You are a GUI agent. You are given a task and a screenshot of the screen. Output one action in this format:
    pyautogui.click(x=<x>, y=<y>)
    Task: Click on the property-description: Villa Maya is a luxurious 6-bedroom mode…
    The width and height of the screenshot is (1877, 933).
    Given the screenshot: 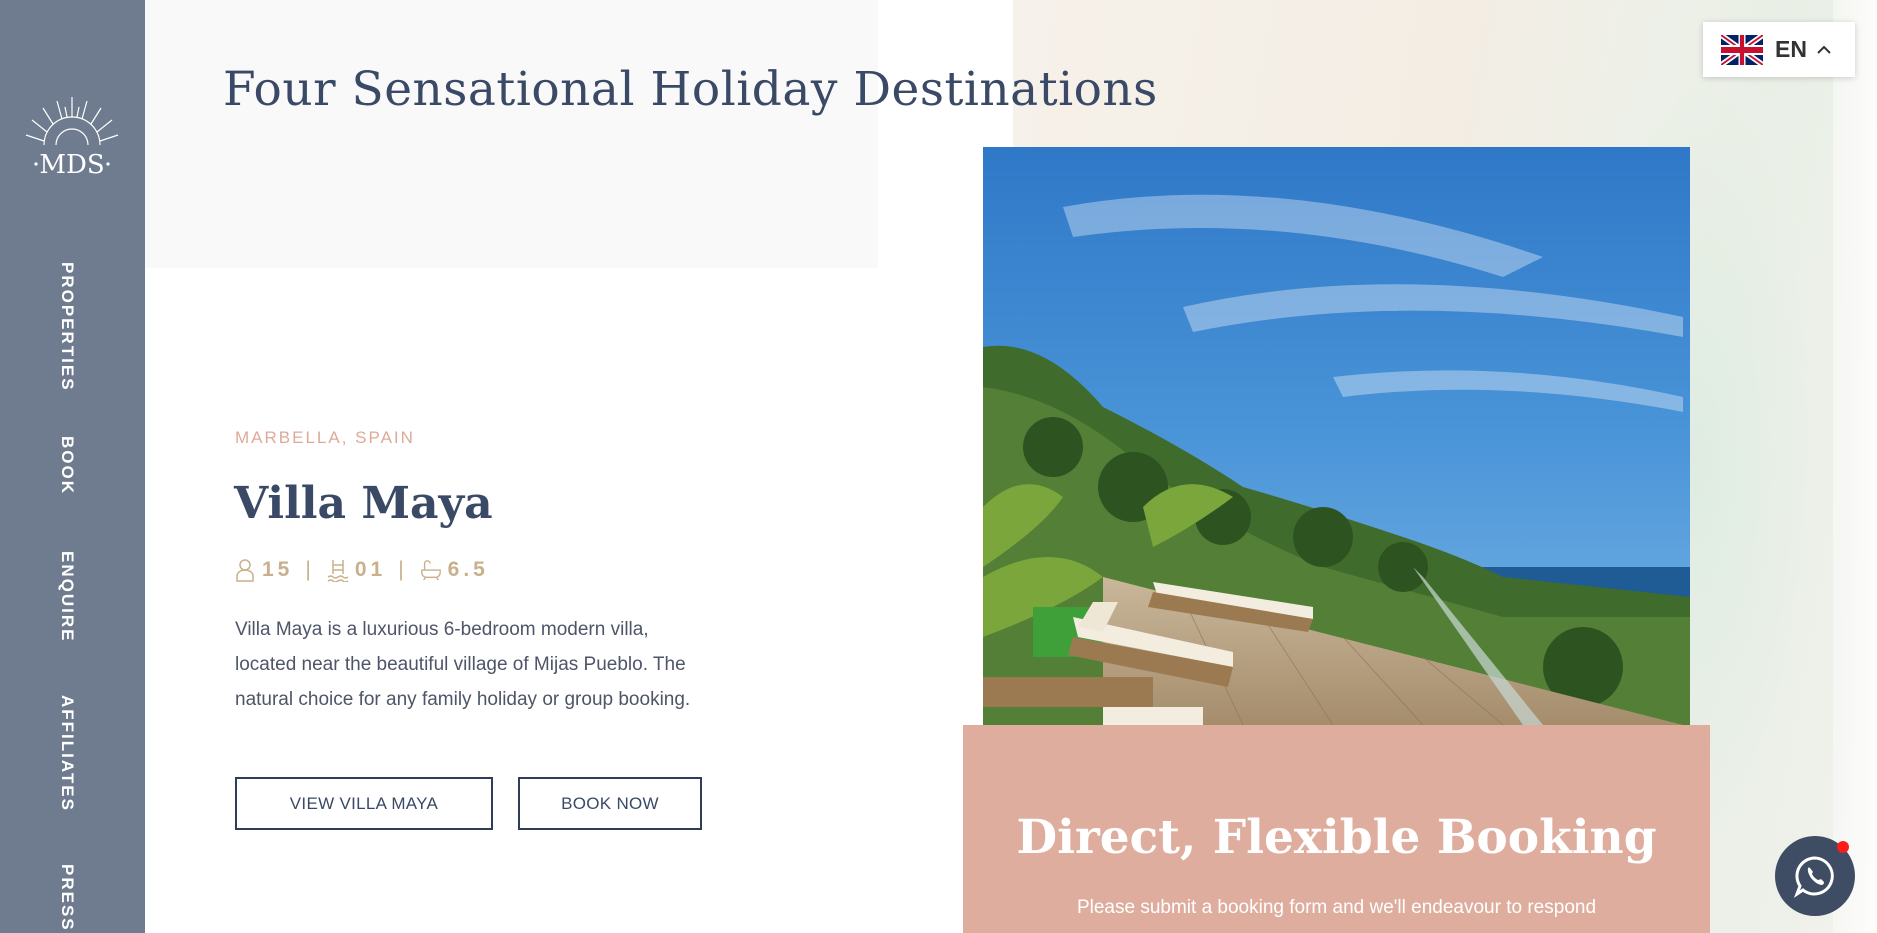 What is the action you would take?
    pyautogui.click(x=463, y=664)
    